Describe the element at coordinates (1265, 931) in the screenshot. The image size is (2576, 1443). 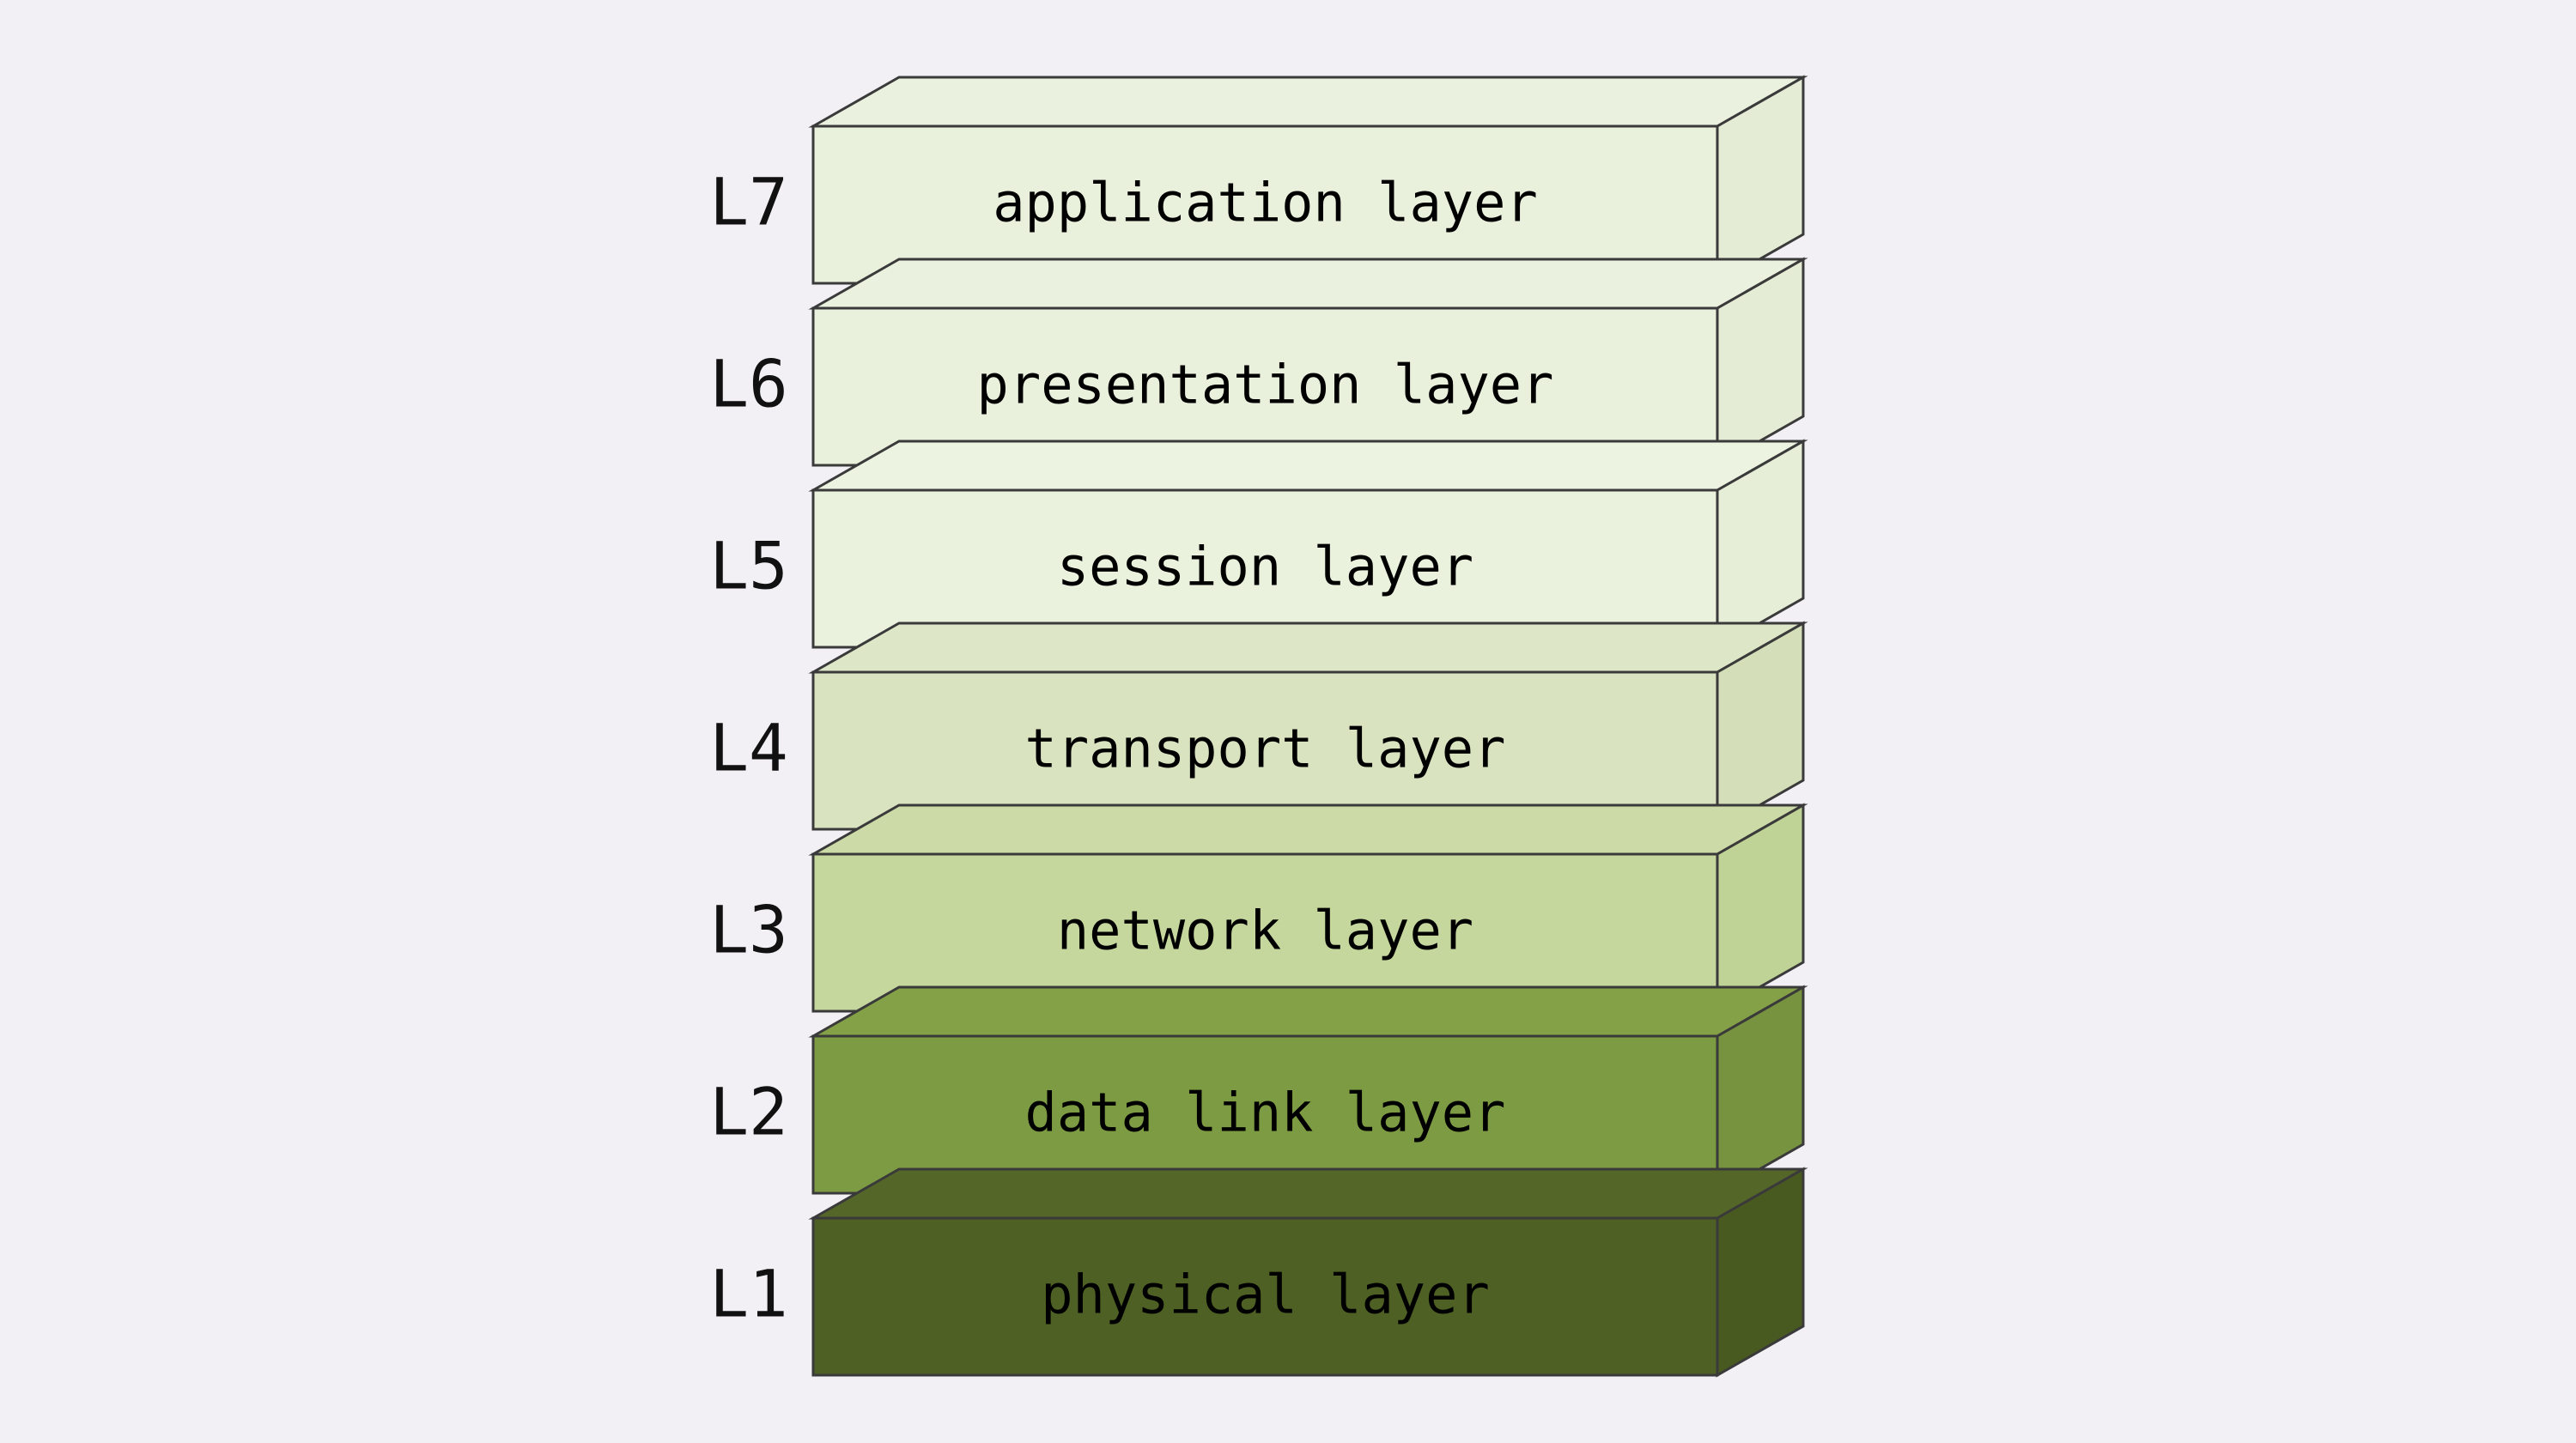
I see `layer-name-label: network layer` at that location.